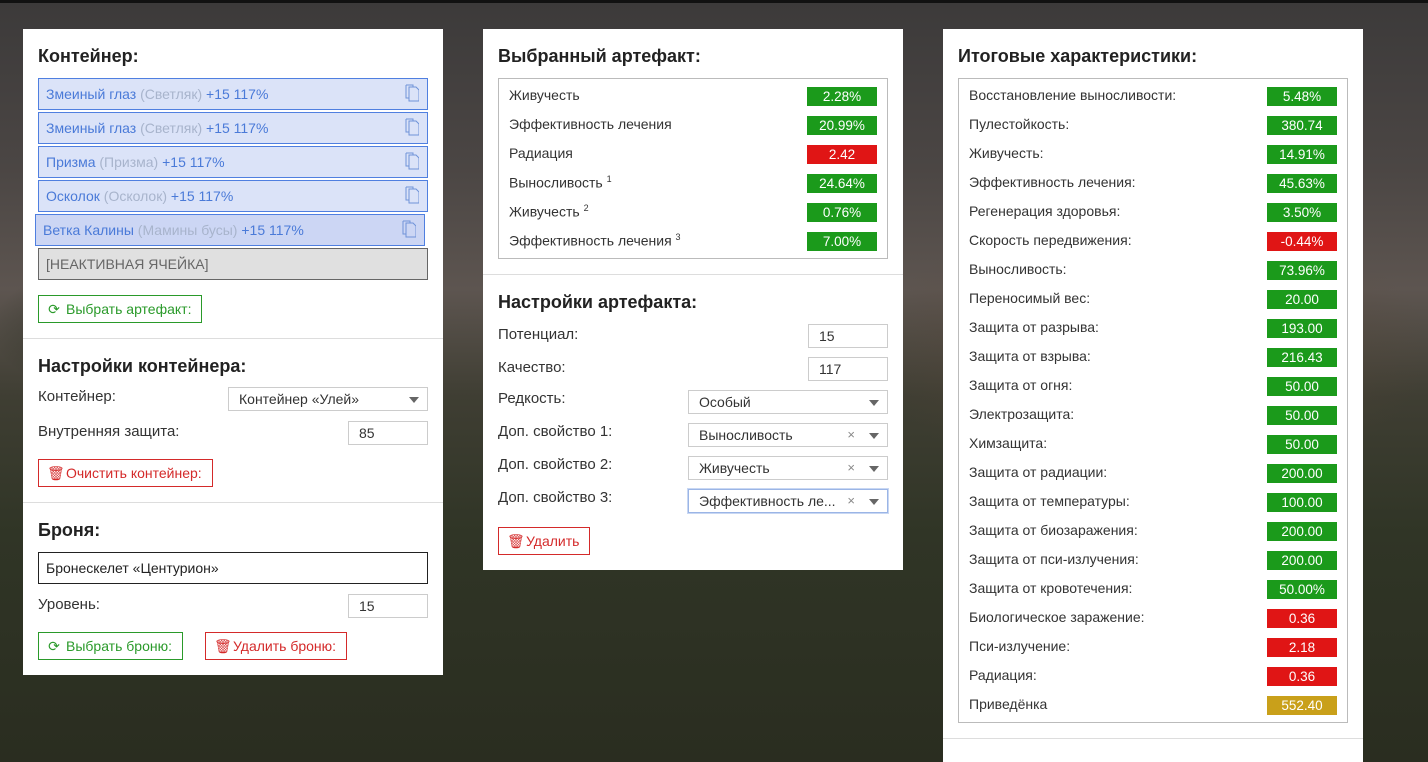  What do you see at coordinates (1153, 702) in the screenshot?
I see `stat-row: Приведёнка 552.40` at bounding box center [1153, 702].